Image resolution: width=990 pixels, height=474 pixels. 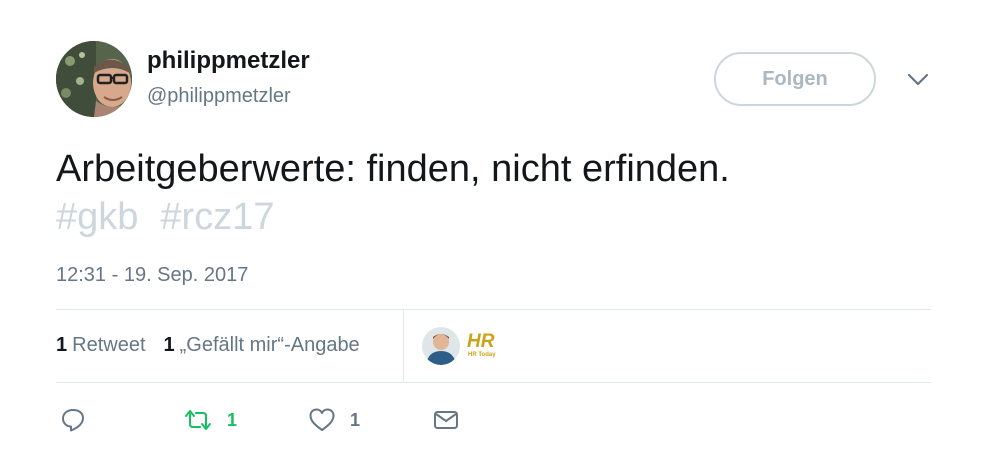 I want to click on profile-photo-icon, so click(x=94, y=79).